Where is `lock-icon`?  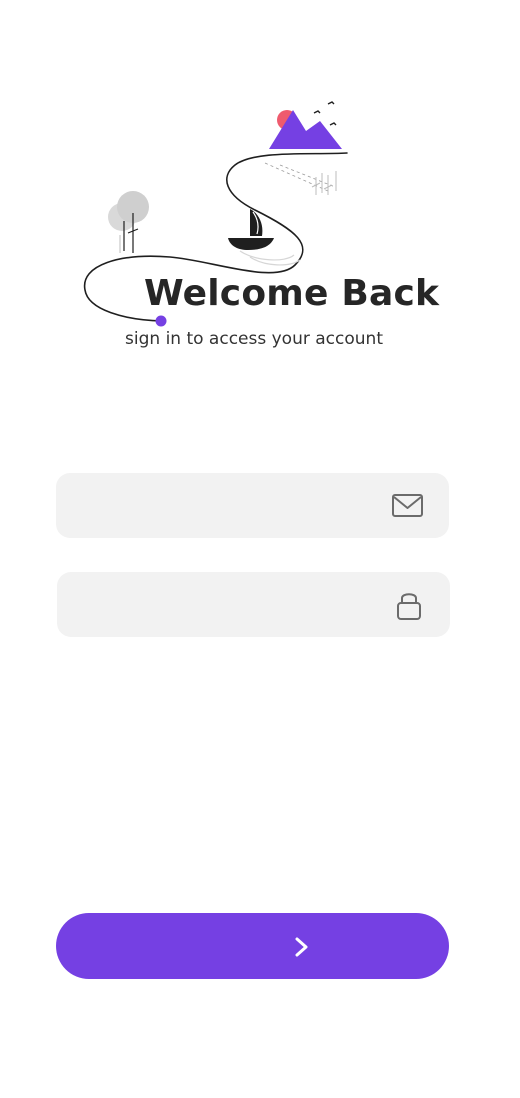
lock-icon is located at coordinates (409, 606).